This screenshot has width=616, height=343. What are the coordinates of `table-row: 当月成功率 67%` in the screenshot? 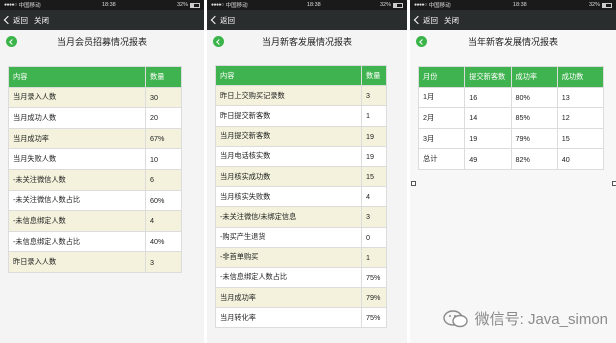 It's located at (95, 138).